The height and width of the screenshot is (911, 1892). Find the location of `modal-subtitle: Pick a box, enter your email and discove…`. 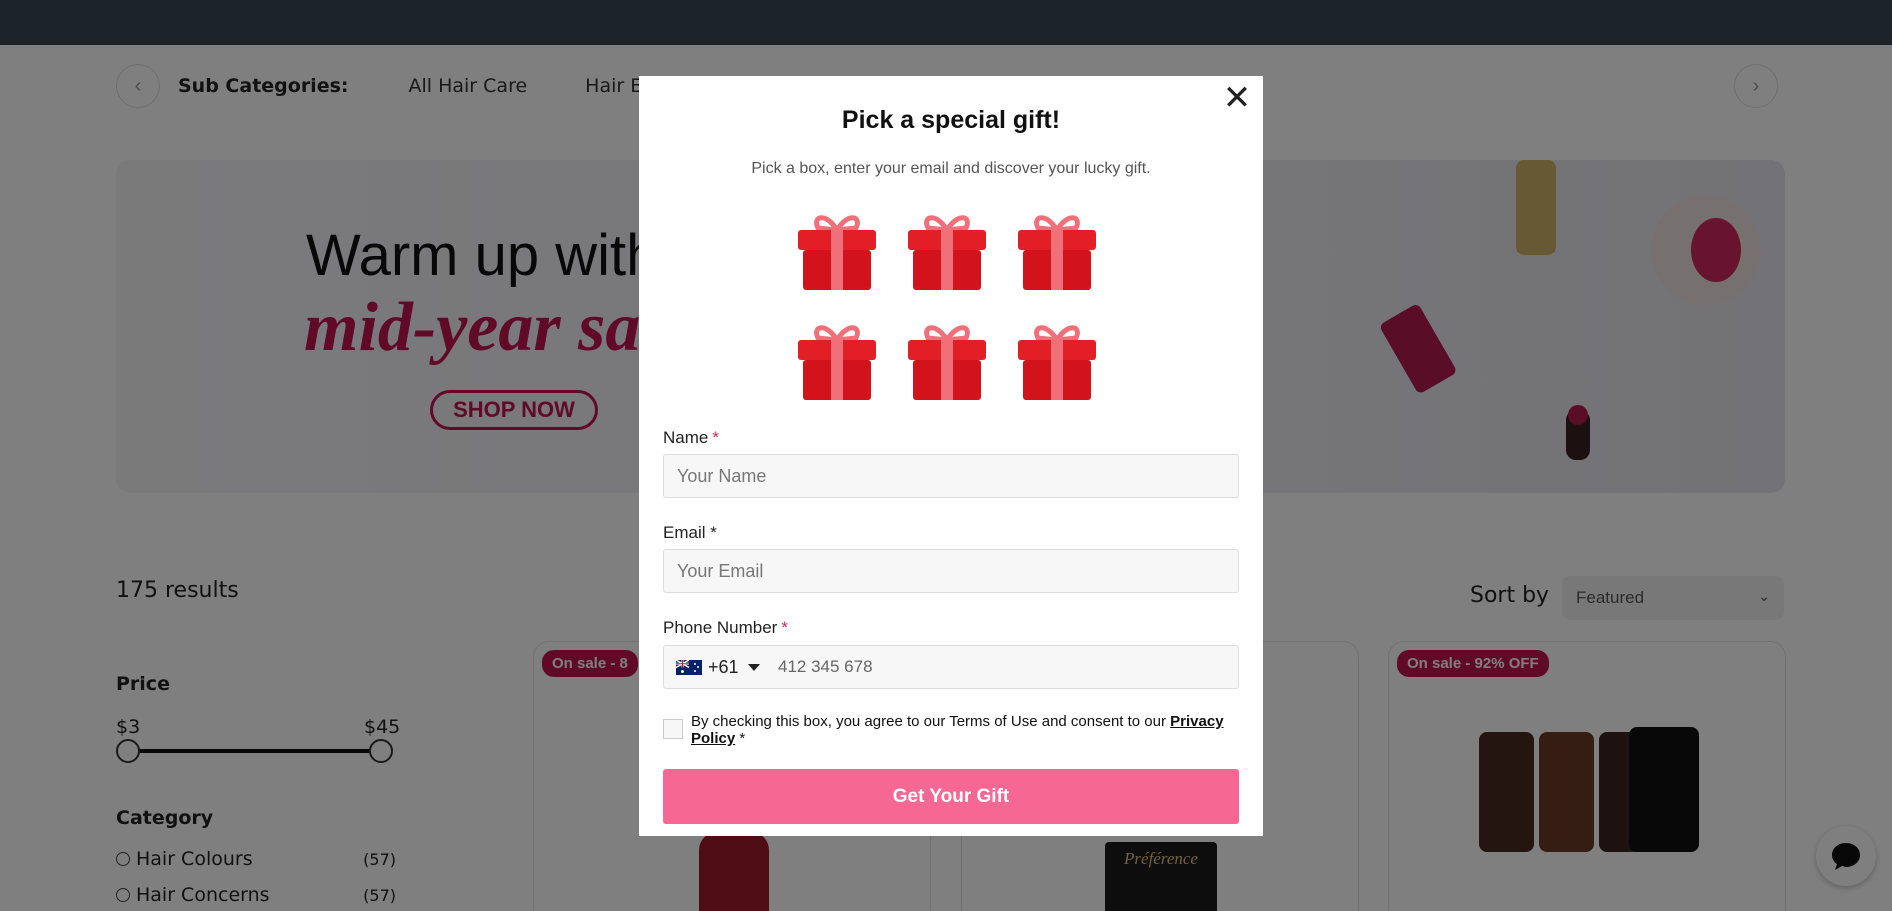

modal-subtitle: Pick a box, enter your email and discove… is located at coordinates (951, 168).